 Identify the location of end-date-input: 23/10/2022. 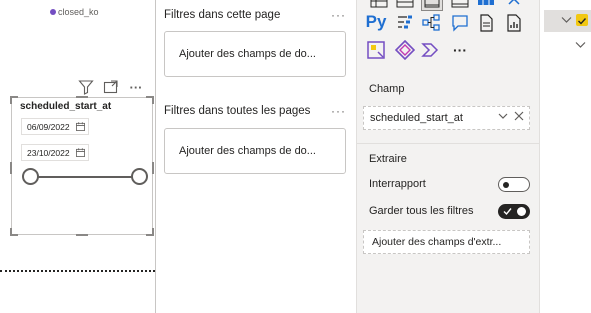
(55, 152).